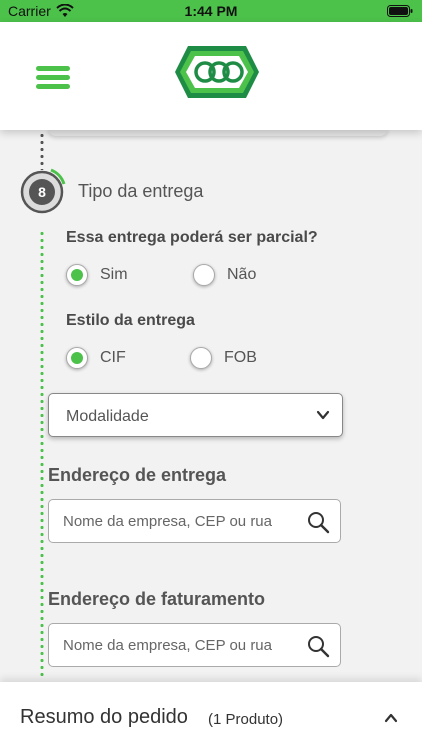 This screenshot has width=422, height=750. Describe the element at coordinates (97, 275) in the screenshot. I see `radio-partial-sim: Sim` at that location.